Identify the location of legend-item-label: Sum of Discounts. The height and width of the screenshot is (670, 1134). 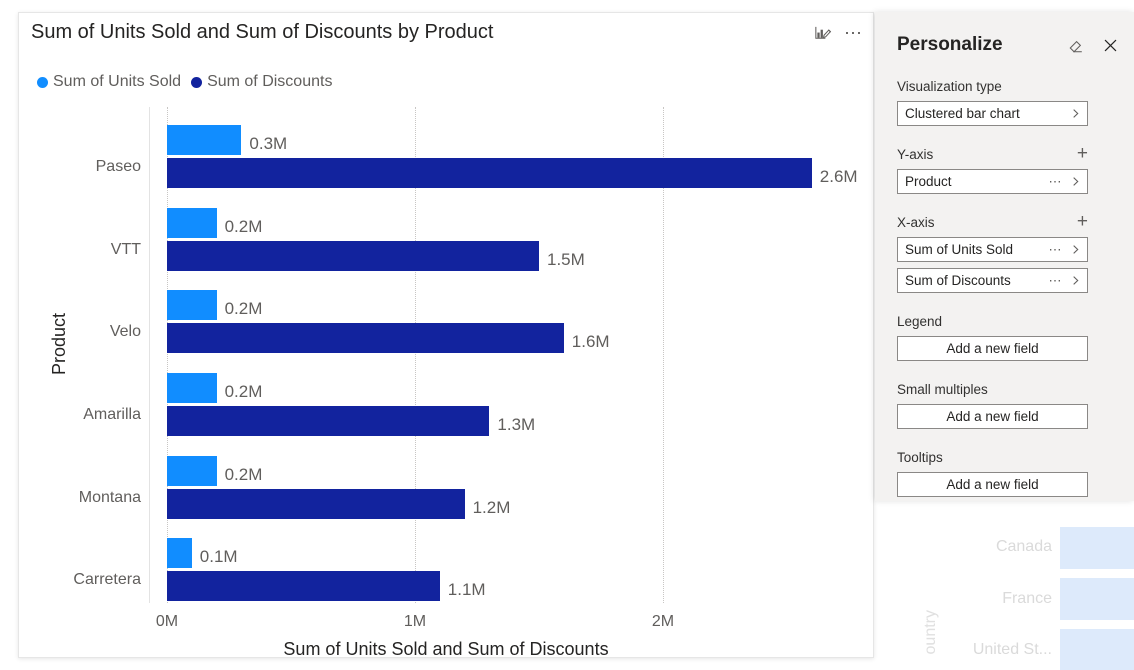
(270, 81).